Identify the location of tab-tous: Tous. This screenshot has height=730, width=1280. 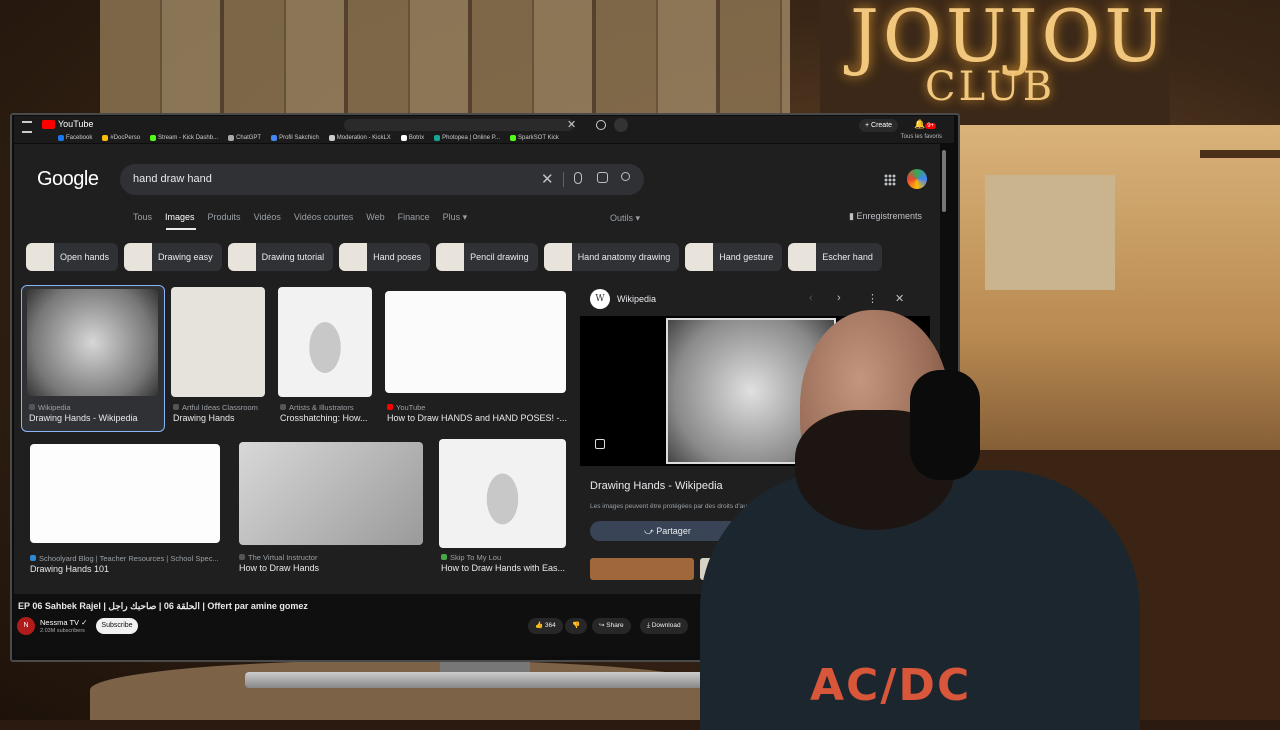
(142, 217).